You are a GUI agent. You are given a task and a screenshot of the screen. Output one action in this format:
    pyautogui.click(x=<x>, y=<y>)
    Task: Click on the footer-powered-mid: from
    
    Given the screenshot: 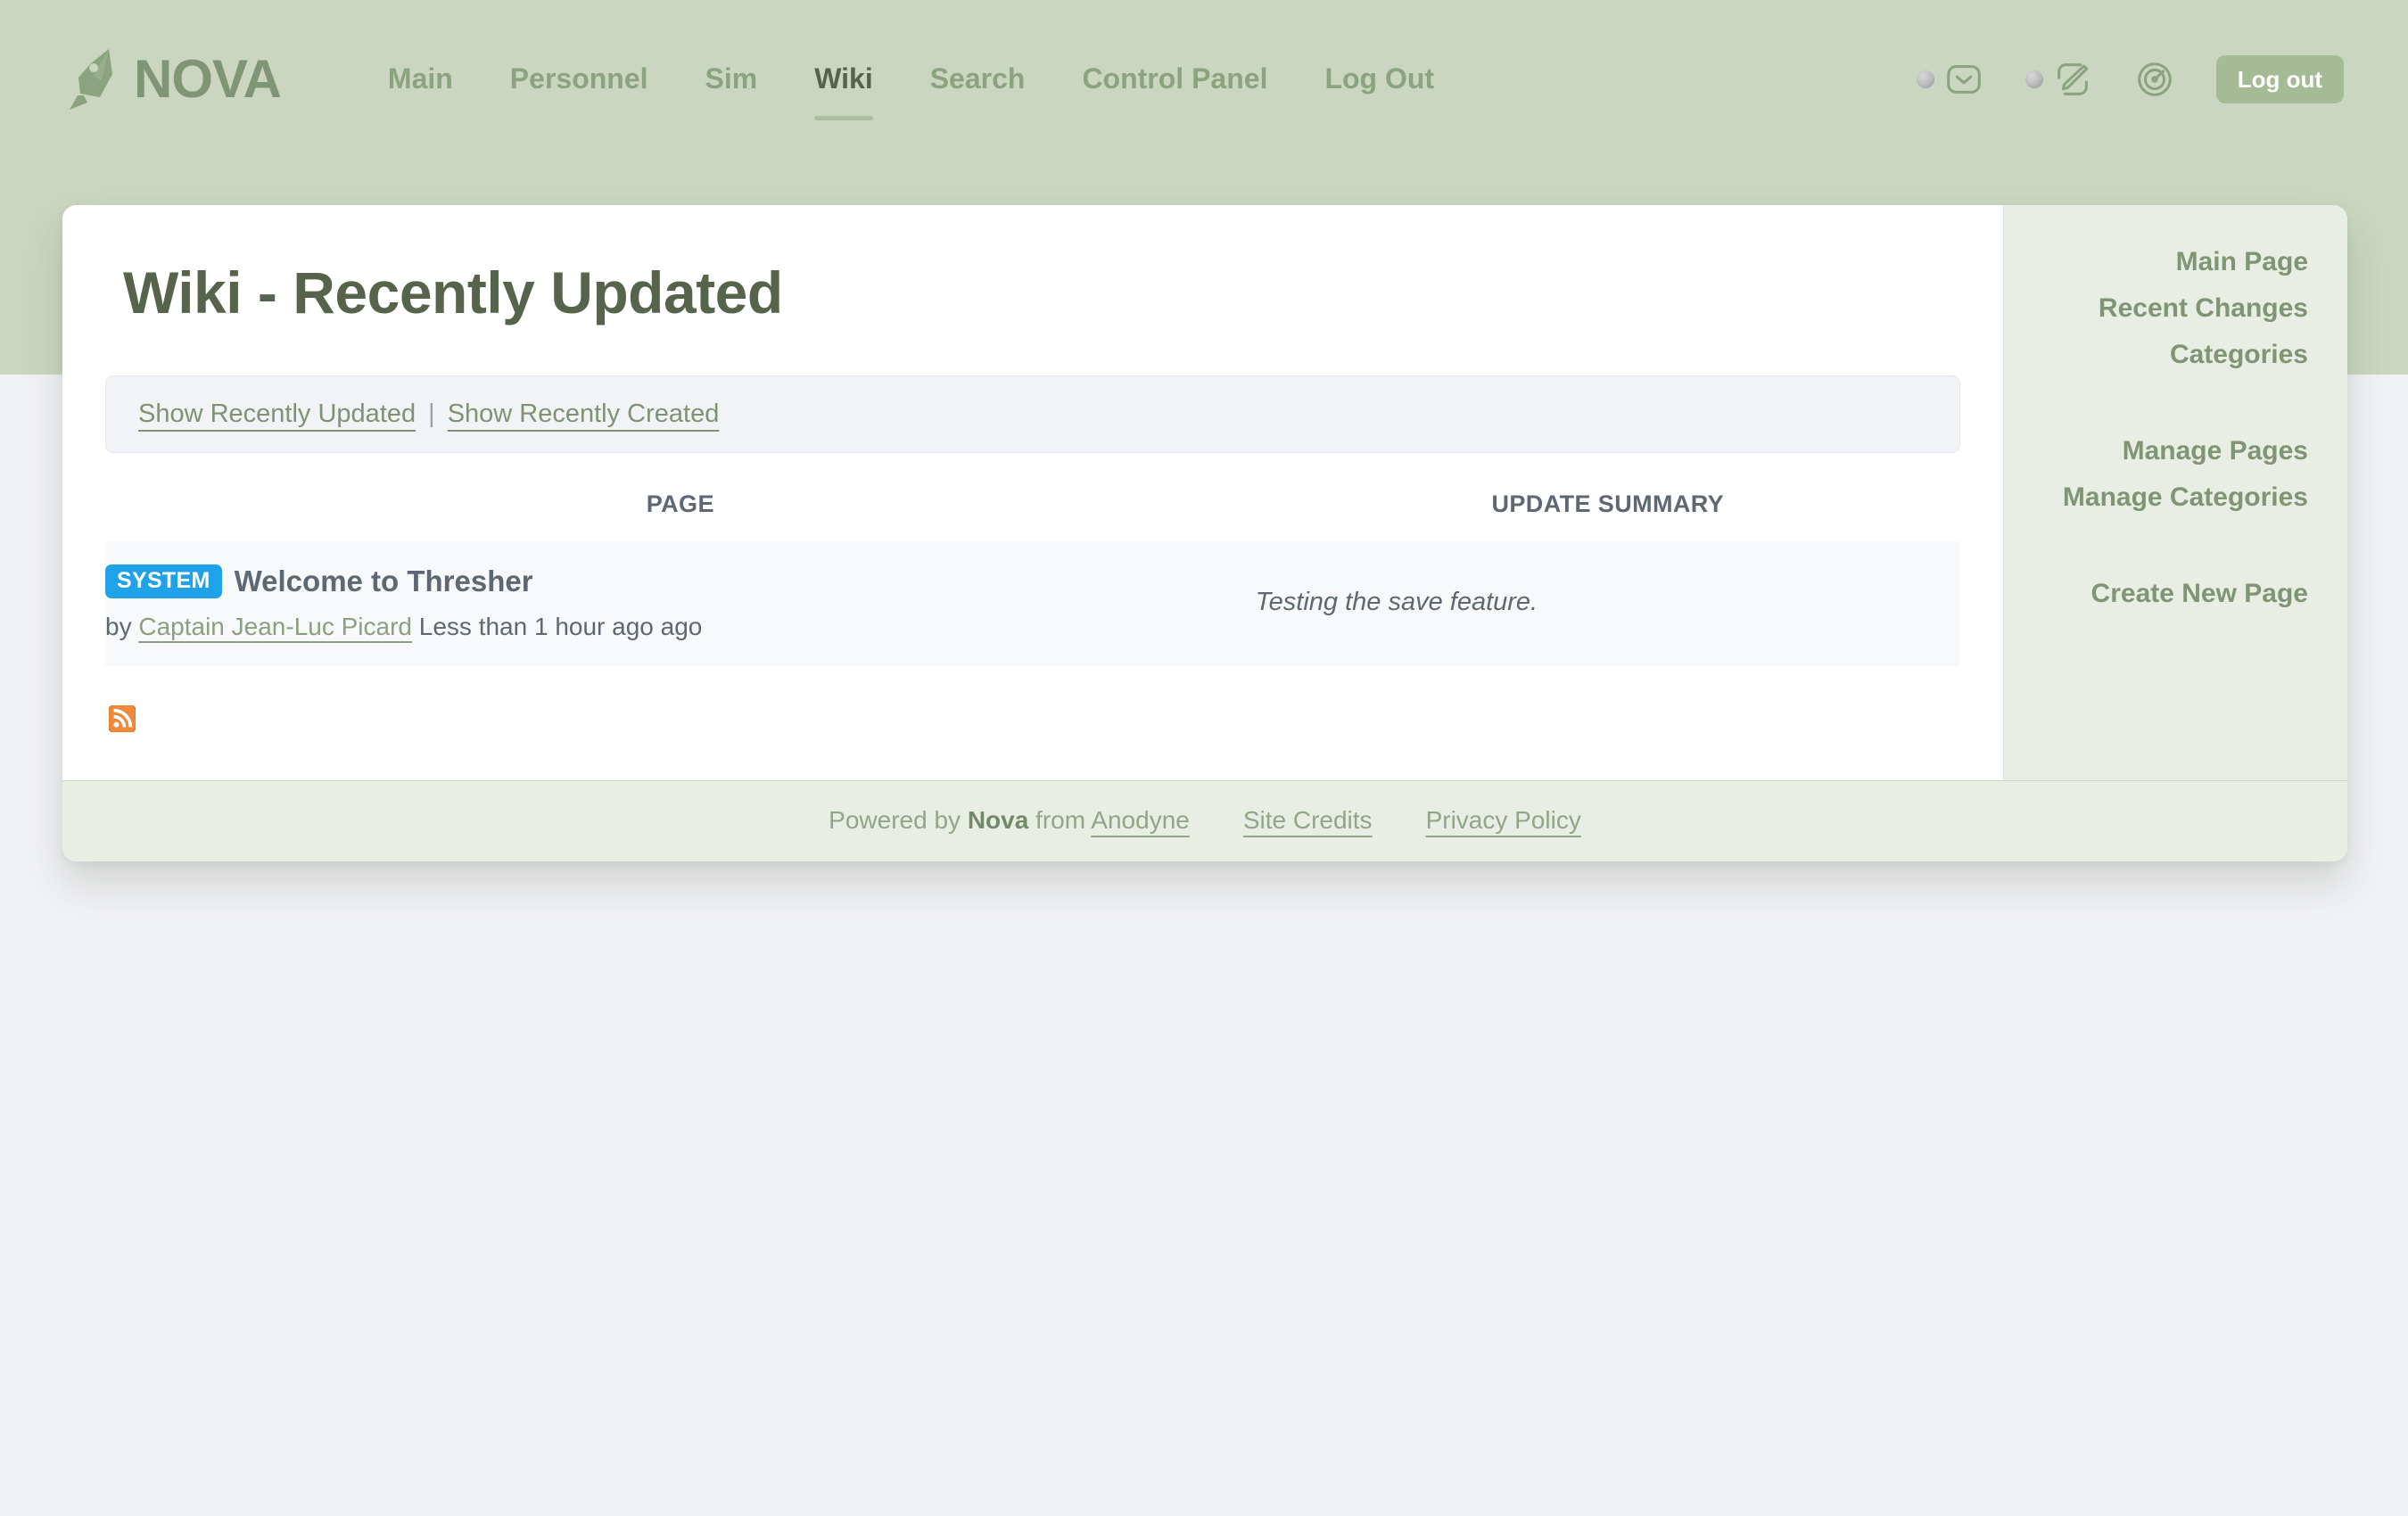 What is the action you would take?
    pyautogui.click(x=1060, y=819)
    